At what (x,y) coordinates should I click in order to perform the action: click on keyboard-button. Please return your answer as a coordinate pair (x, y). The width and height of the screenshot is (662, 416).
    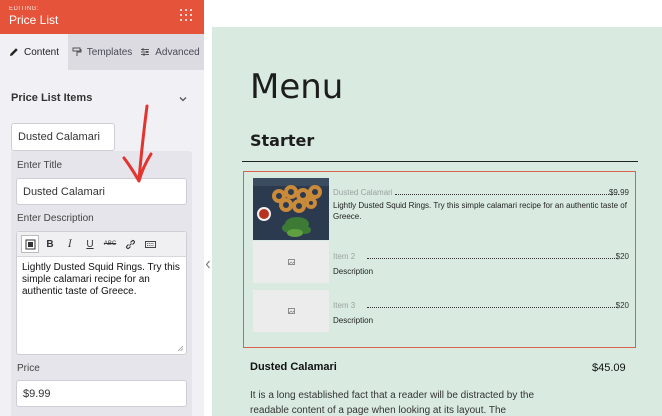
    Looking at the image, I should click on (150, 244).